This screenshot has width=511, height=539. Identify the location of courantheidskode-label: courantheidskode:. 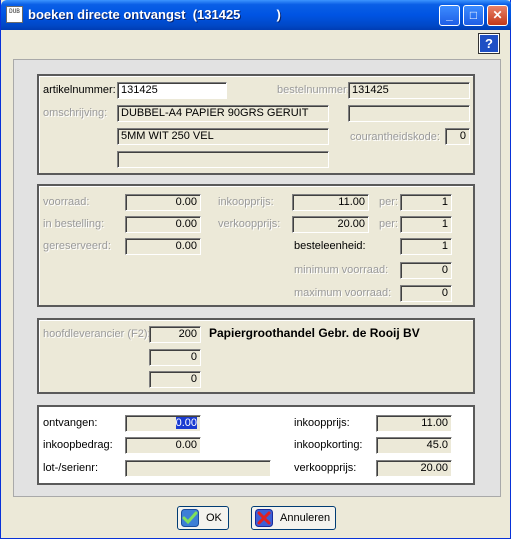
(395, 137).